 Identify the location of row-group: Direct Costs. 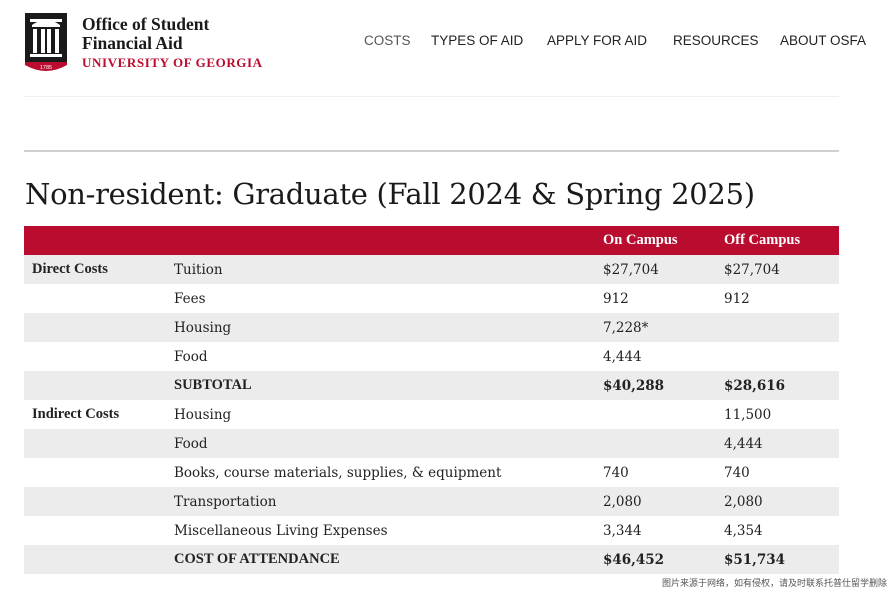
(70, 269).